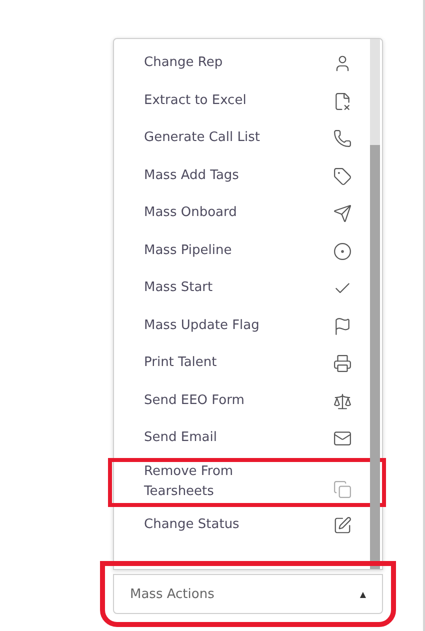 The width and height of the screenshot is (425, 631). What do you see at coordinates (180, 438) in the screenshot?
I see `menu-item-label: Send Email` at bounding box center [180, 438].